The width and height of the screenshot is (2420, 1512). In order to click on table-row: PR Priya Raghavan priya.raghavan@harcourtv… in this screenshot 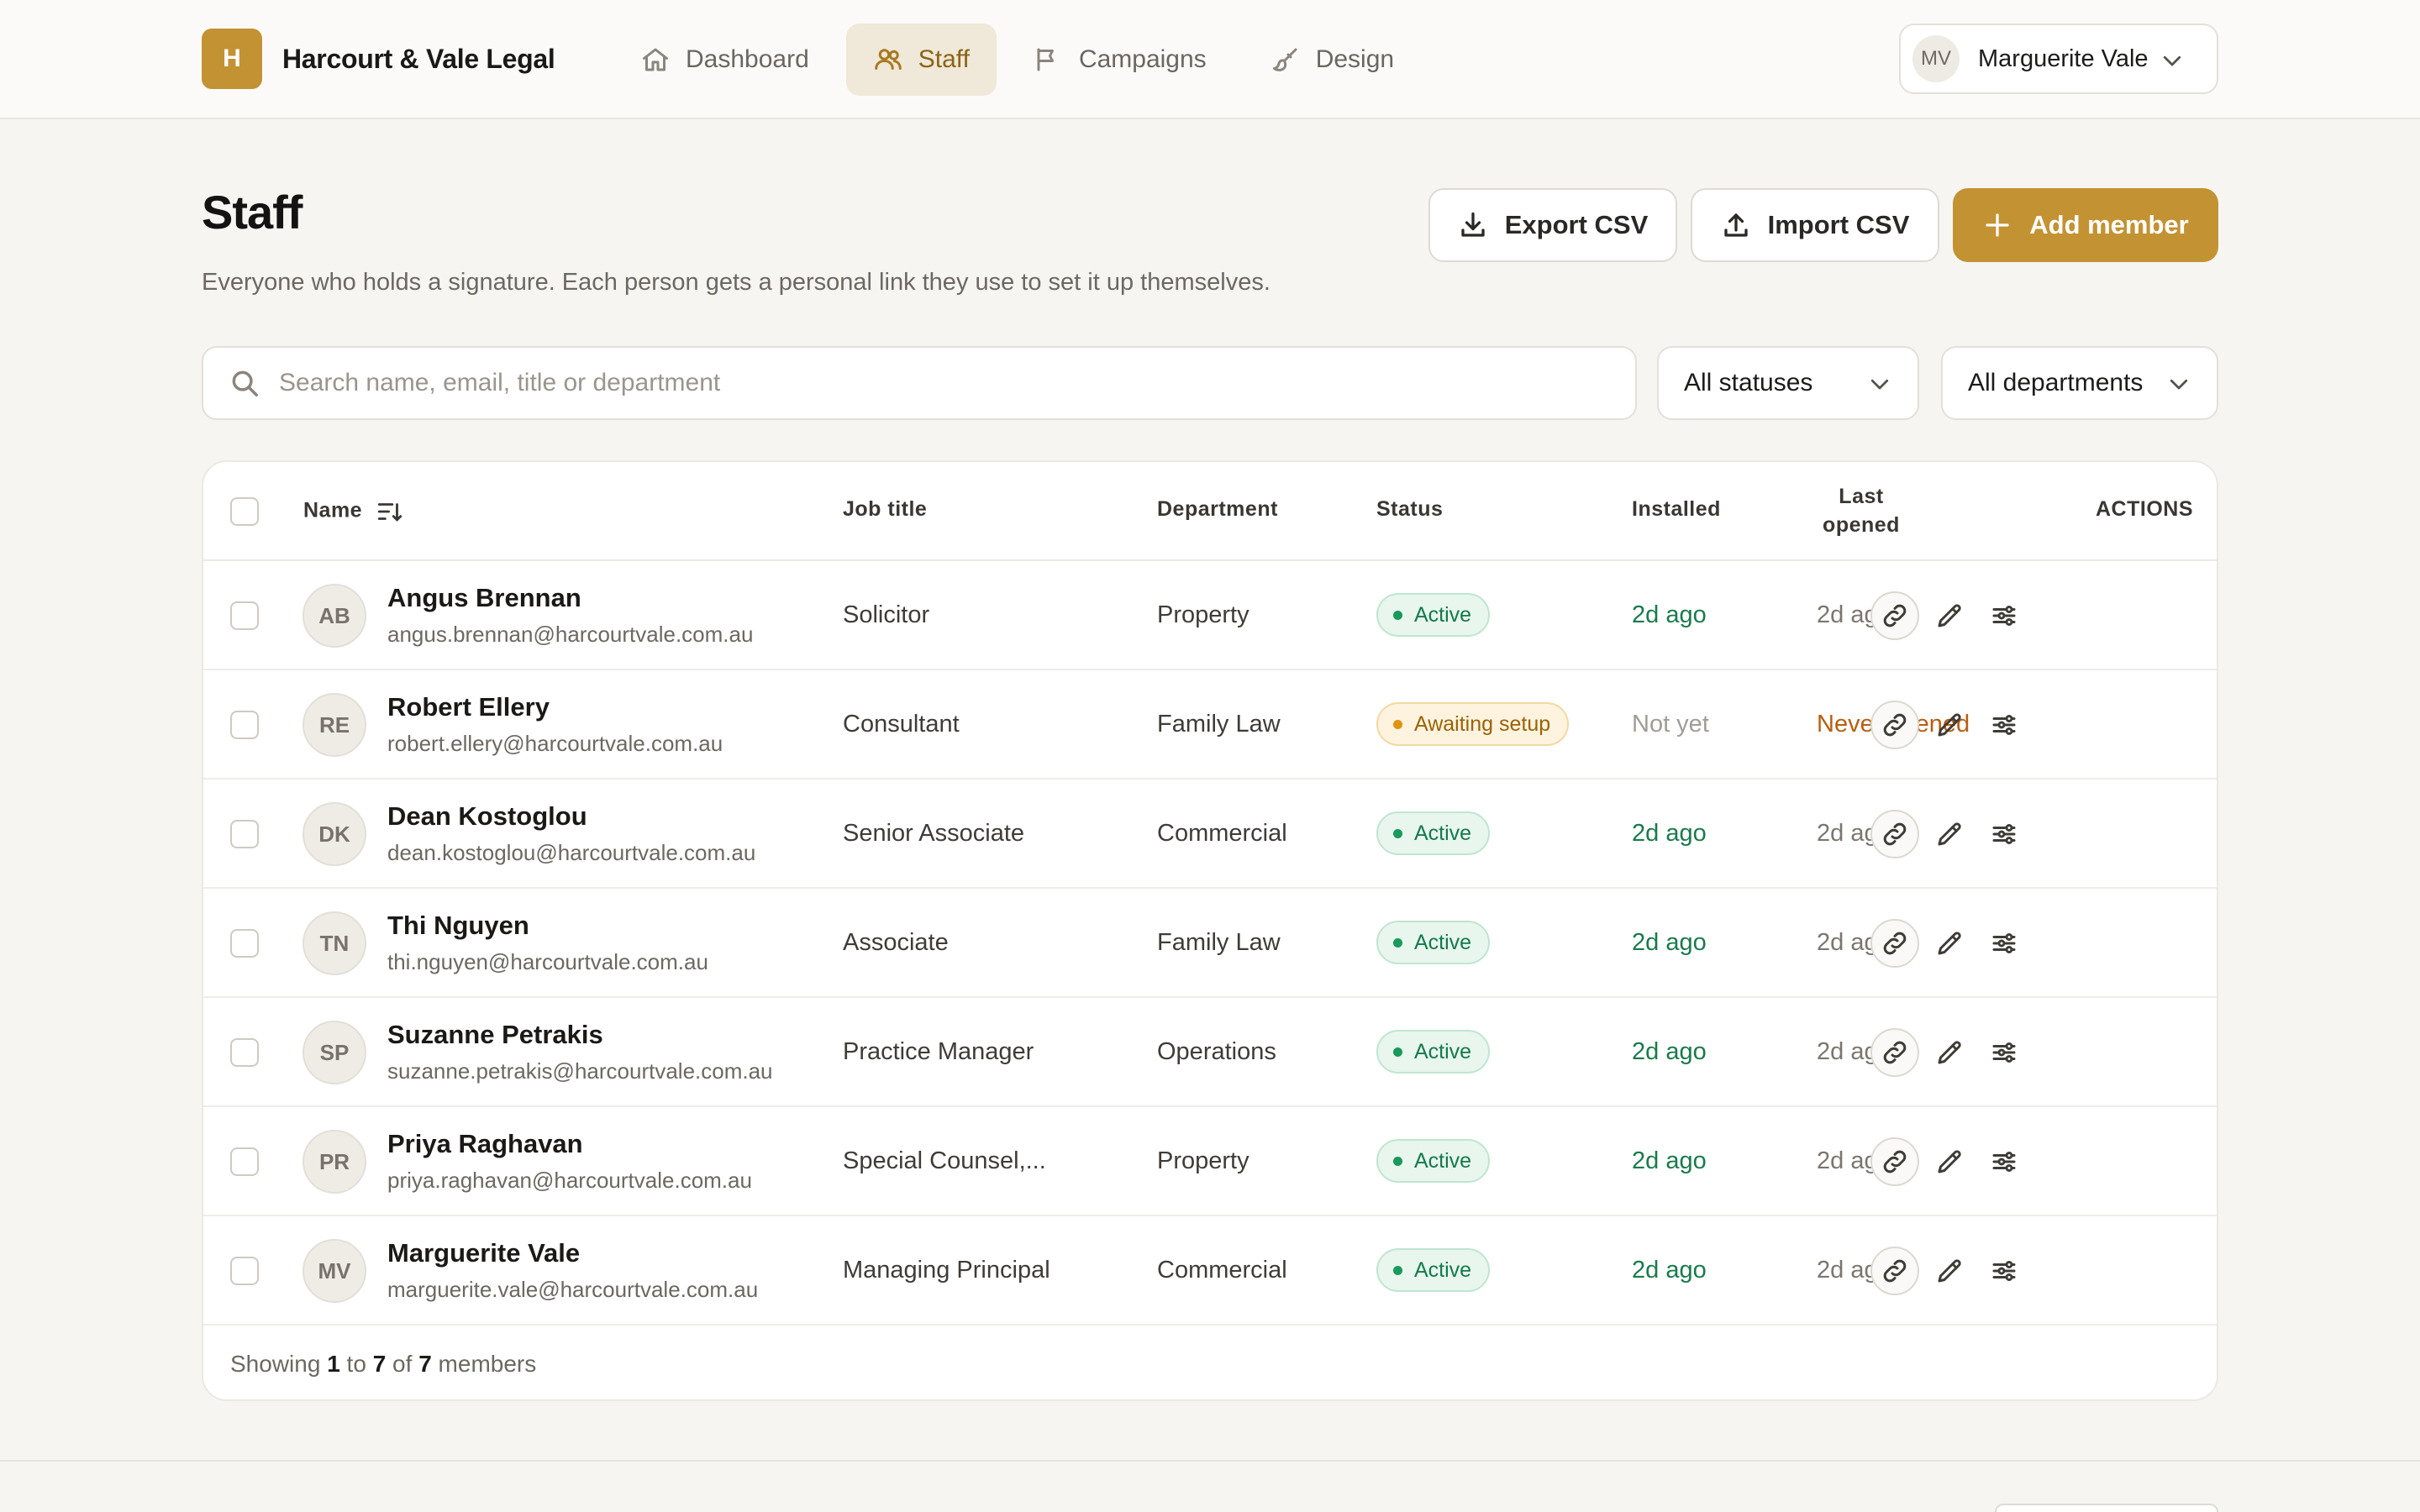, I will do `click(1210, 1161)`.